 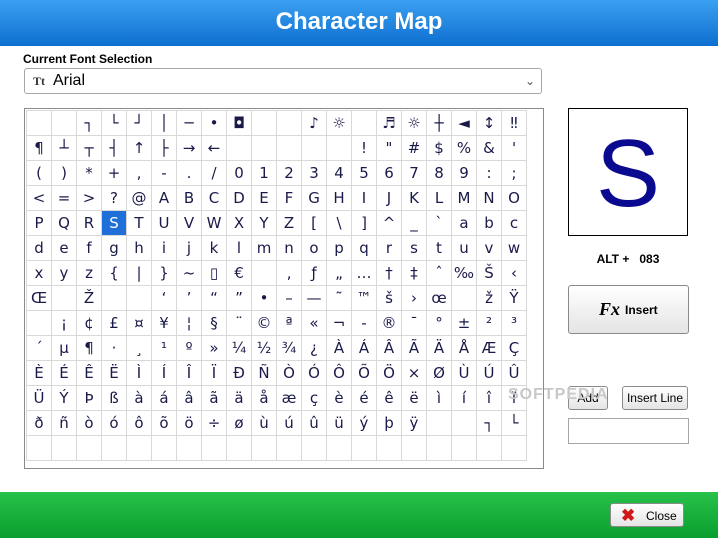 I want to click on character-cell: $, so click(x=439, y=148).